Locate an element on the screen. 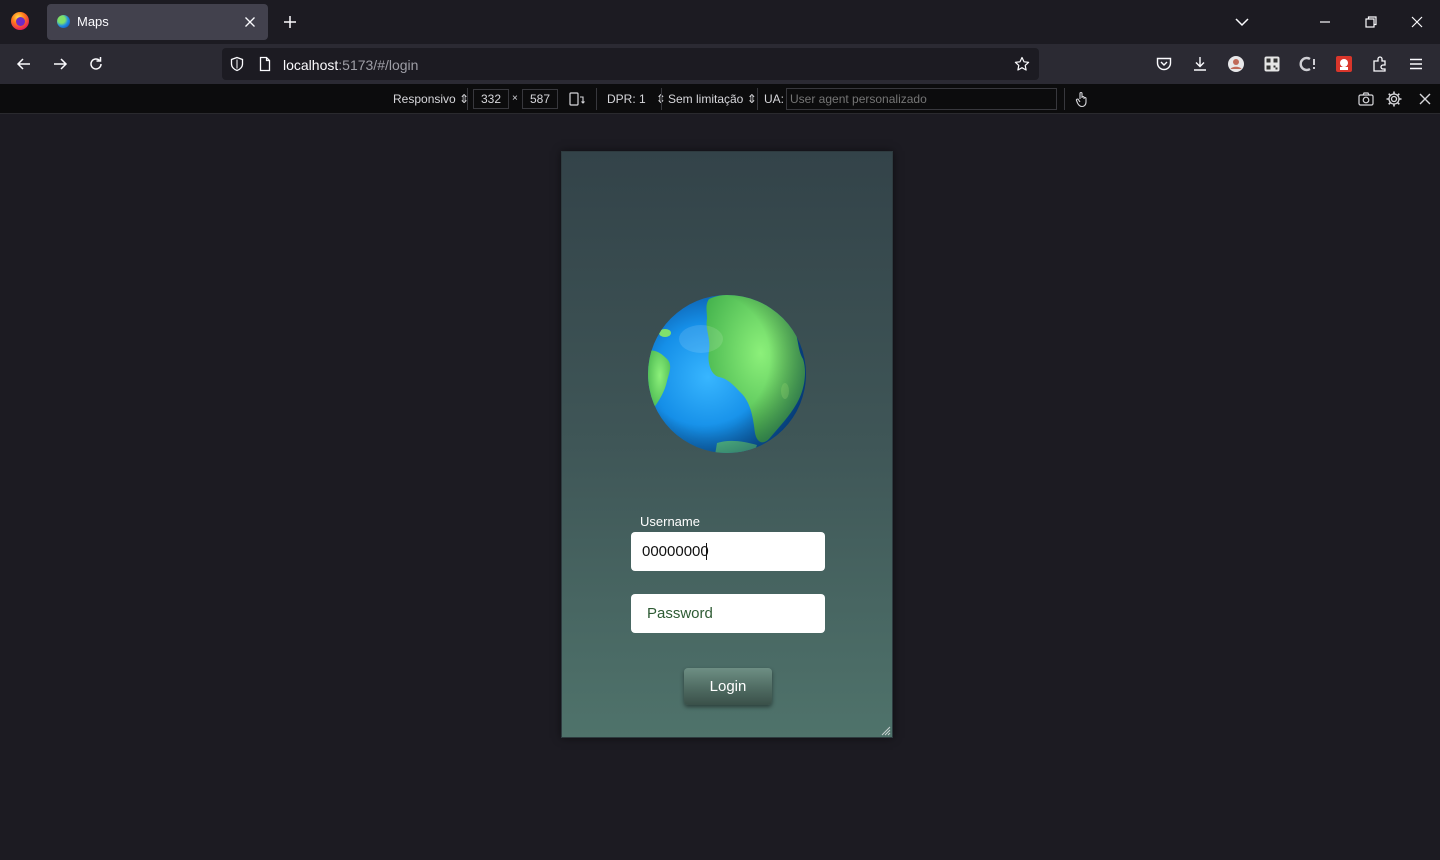  address-bar: localhost:5173/#/login is located at coordinates (630, 64).